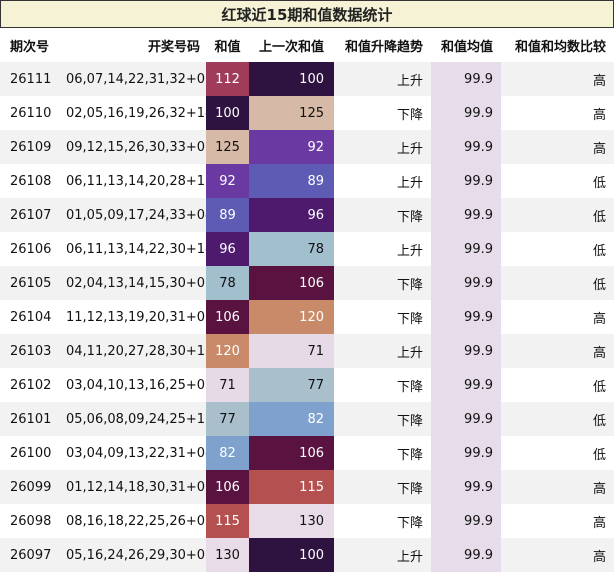 The height and width of the screenshot is (573, 614). Describe the element at coordinates (291, 45) in the screenshot. I see `header-prev-sum: 上一次和值` at that location.